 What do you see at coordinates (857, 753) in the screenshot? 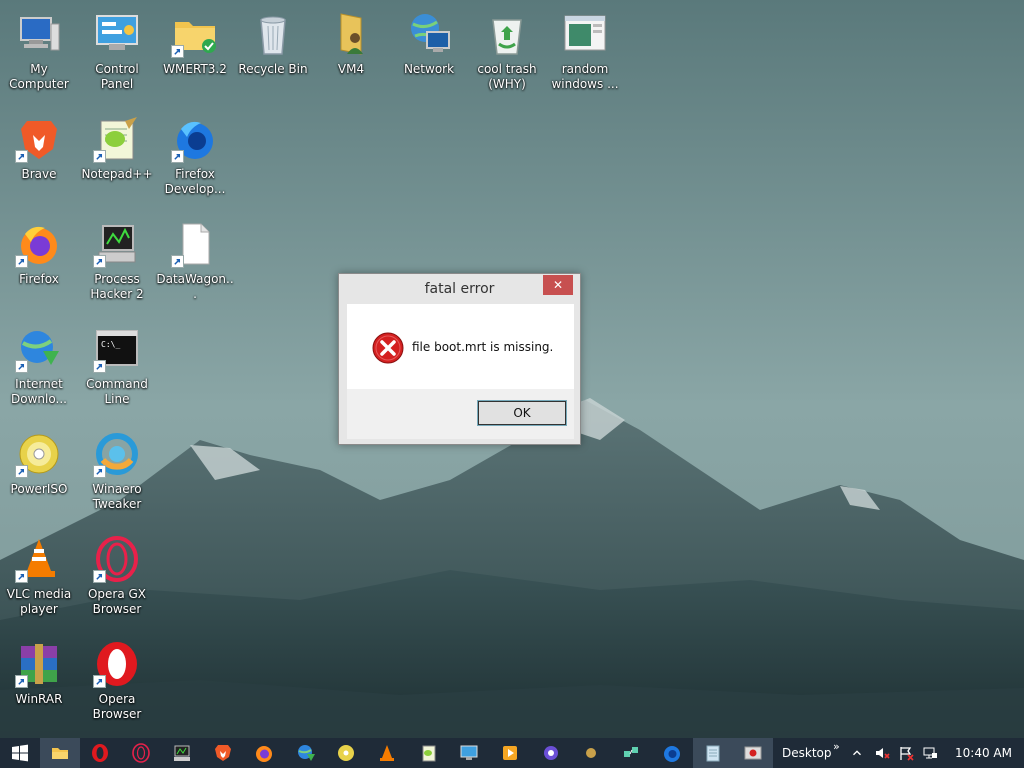
I see `tray-show-hidden` at bounding box center [857, 753].